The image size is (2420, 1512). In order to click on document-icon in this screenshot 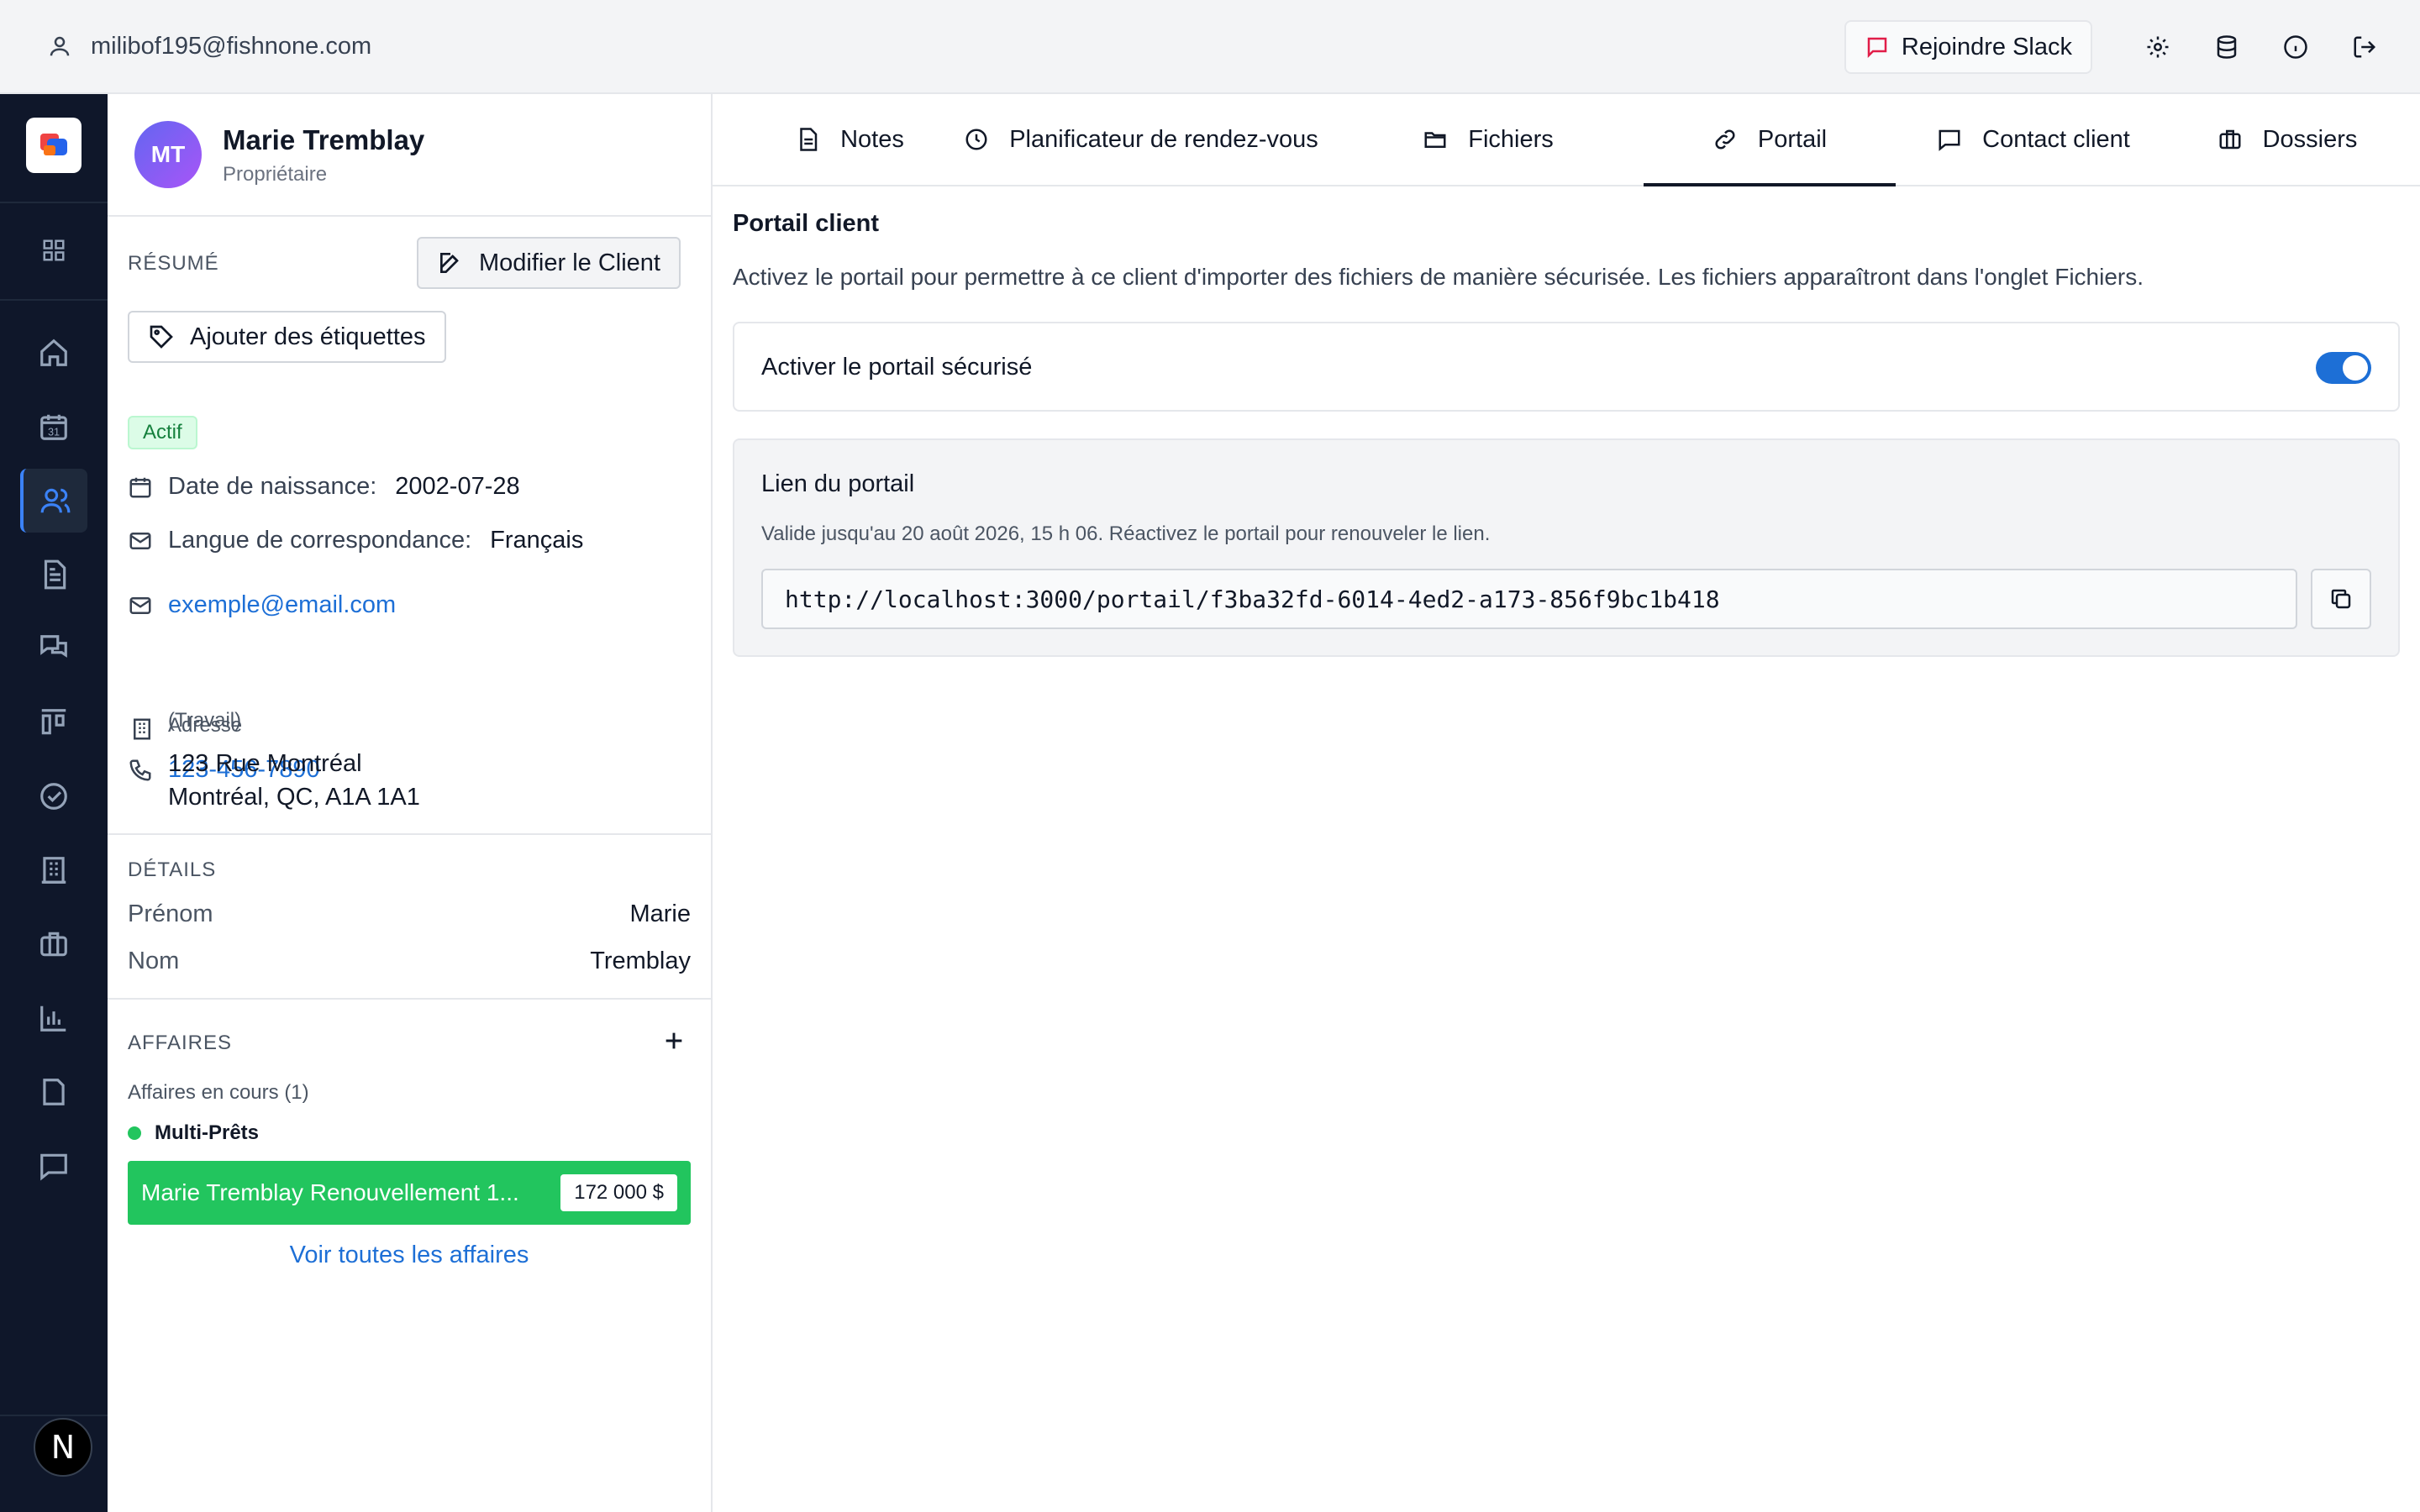, I will do `click(53, 574)`.